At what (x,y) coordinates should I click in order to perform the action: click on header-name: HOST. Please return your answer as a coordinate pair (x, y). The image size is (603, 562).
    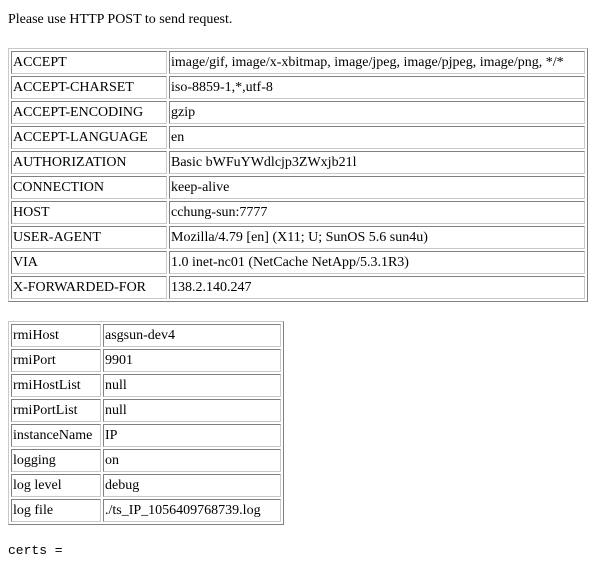
    Looking at the image, I should click on (89, 212).